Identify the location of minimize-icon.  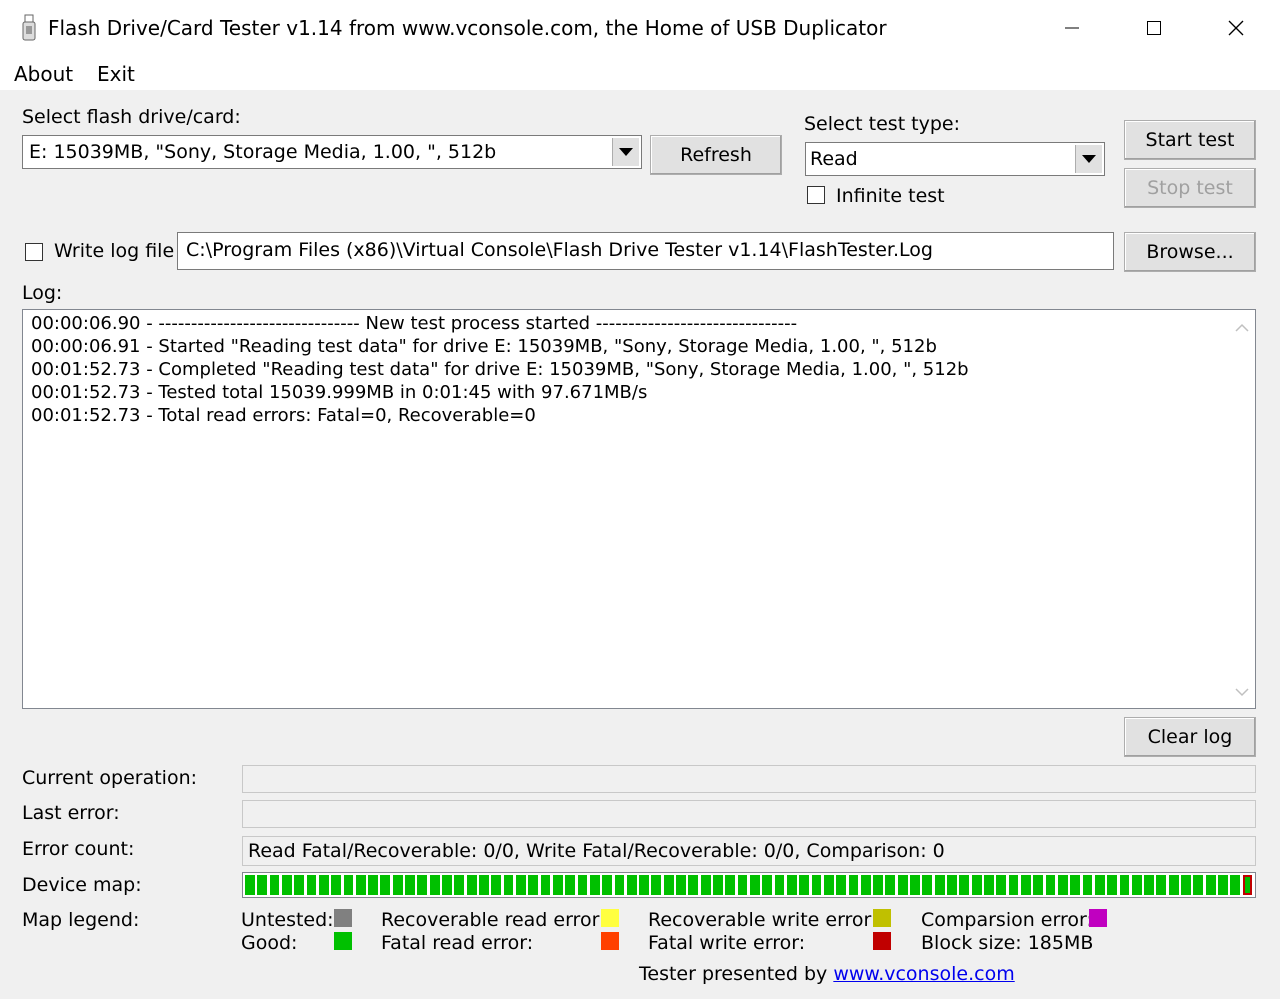
(1072, 28).